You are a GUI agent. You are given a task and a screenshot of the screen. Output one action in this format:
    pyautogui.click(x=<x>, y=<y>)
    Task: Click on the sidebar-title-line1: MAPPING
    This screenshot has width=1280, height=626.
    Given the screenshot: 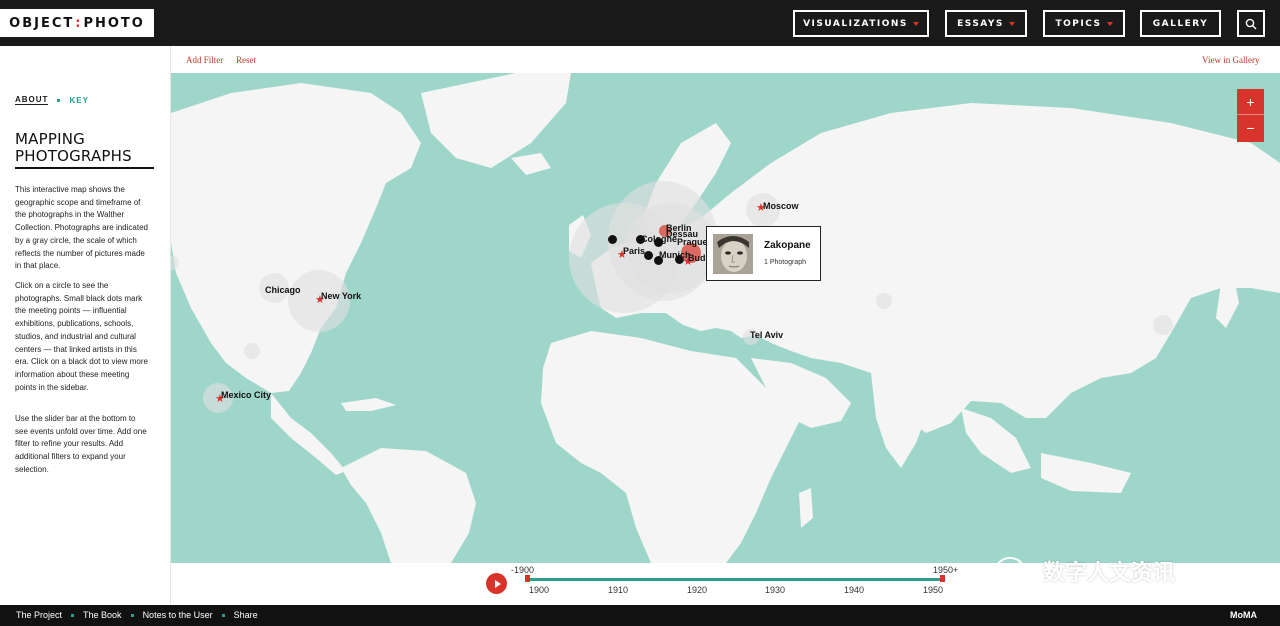 What is the action you would take?
    pyautogui.click(x=50, y=139)
    